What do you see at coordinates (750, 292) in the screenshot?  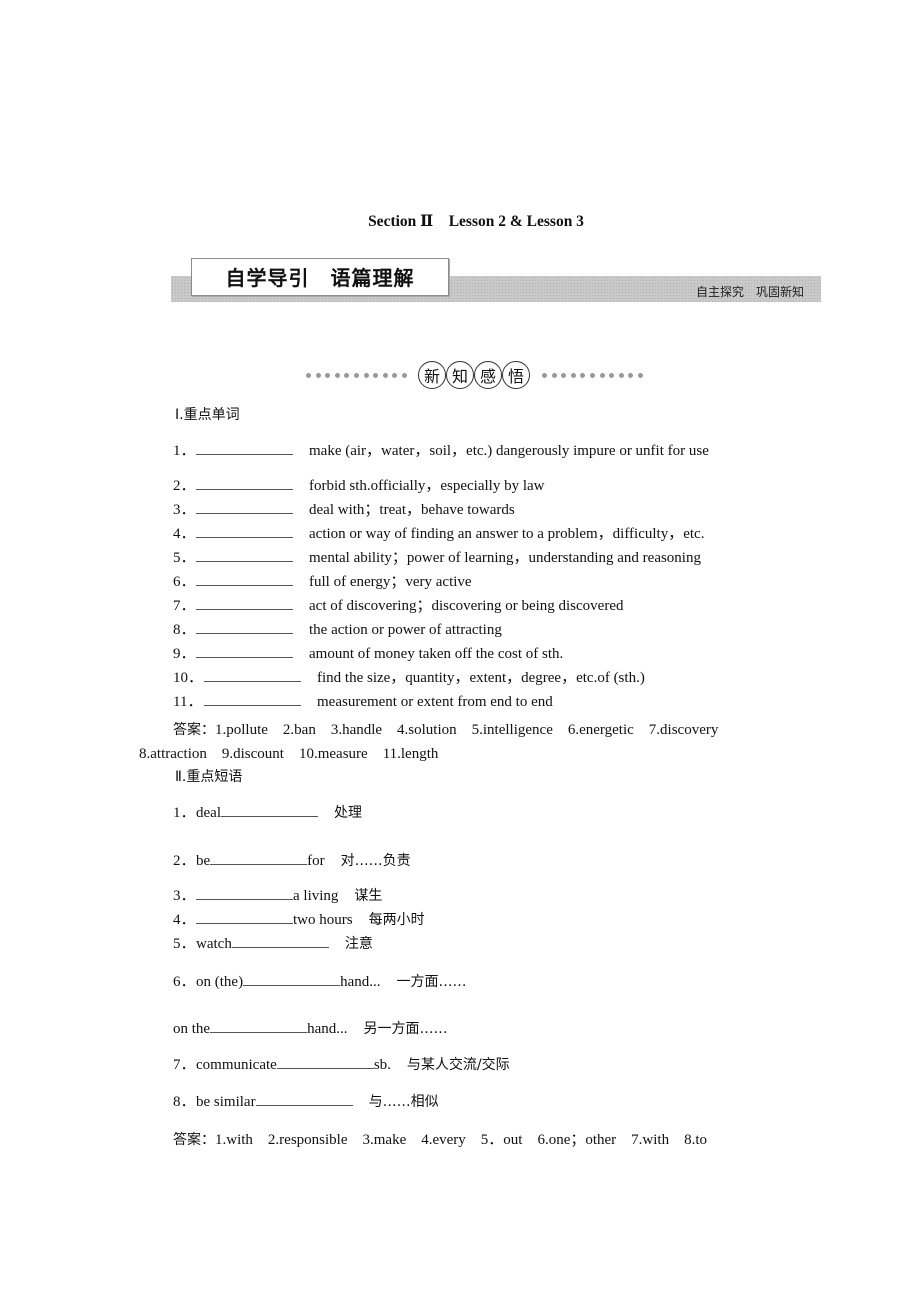 I see `banner-subtitle: 自主探究 巩固新知` at bounding box center [750, 292].